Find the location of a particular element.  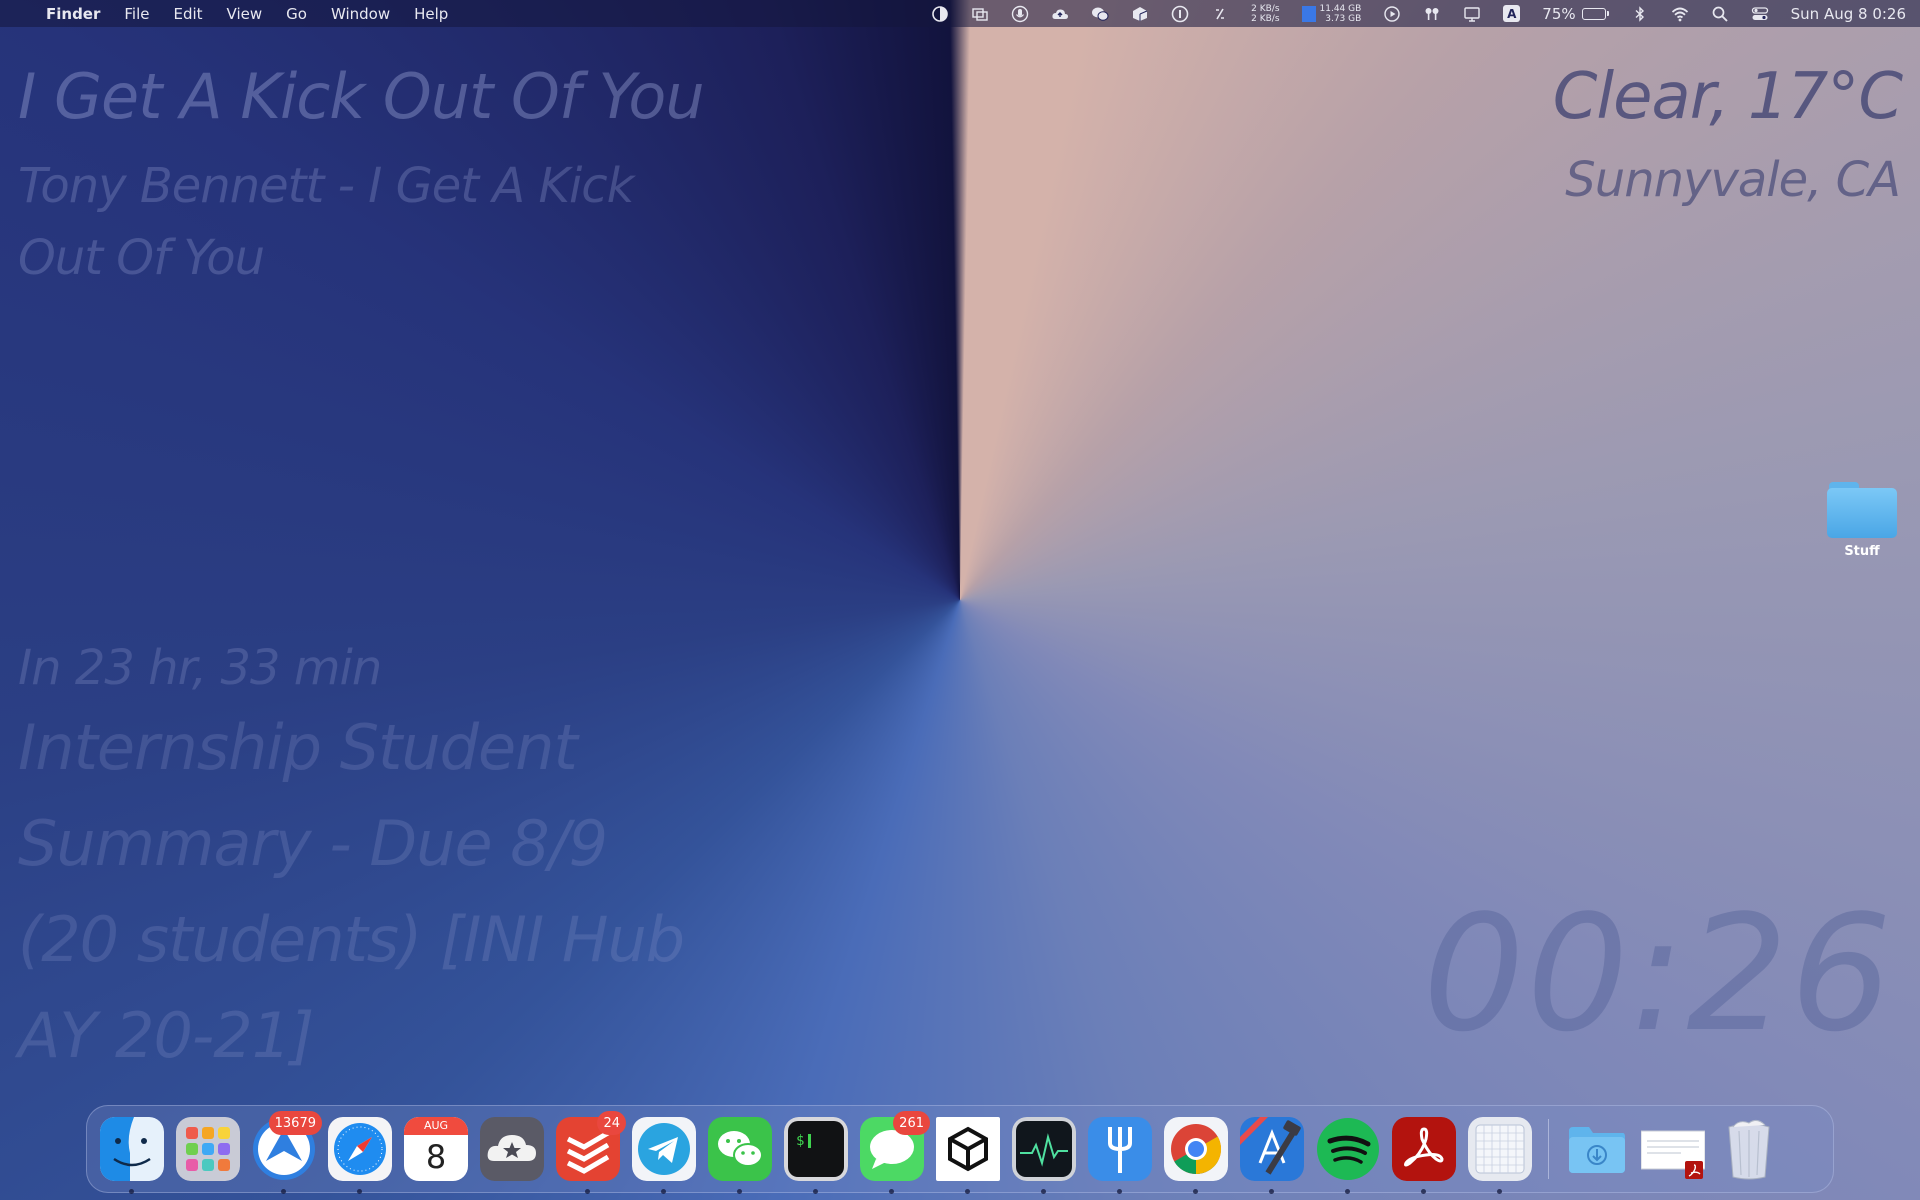

next-event-countdown: In 23 hr, 33 min is located at coordinates (200, 668).